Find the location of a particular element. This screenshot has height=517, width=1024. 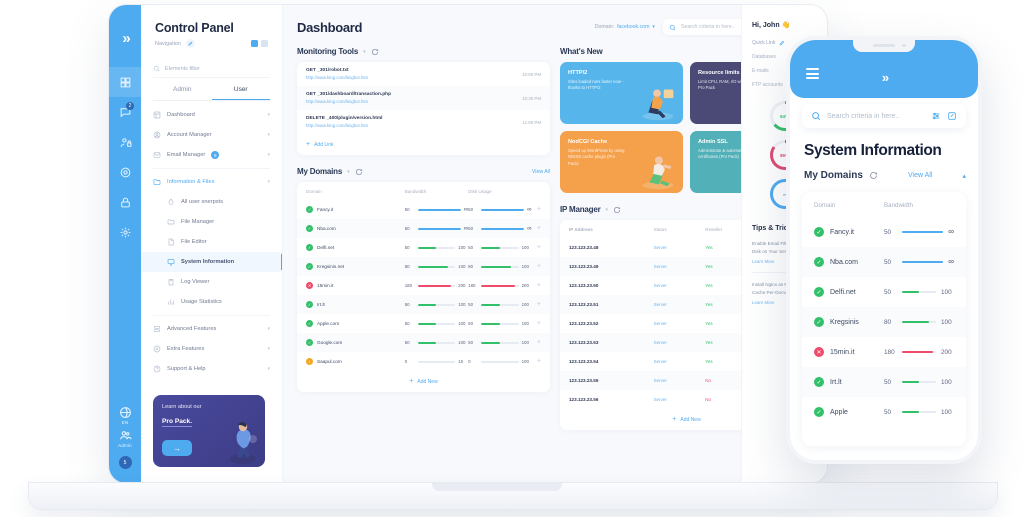

sidebar-item-log-viewer: Log Viewer is located at coordinates (211, 282).